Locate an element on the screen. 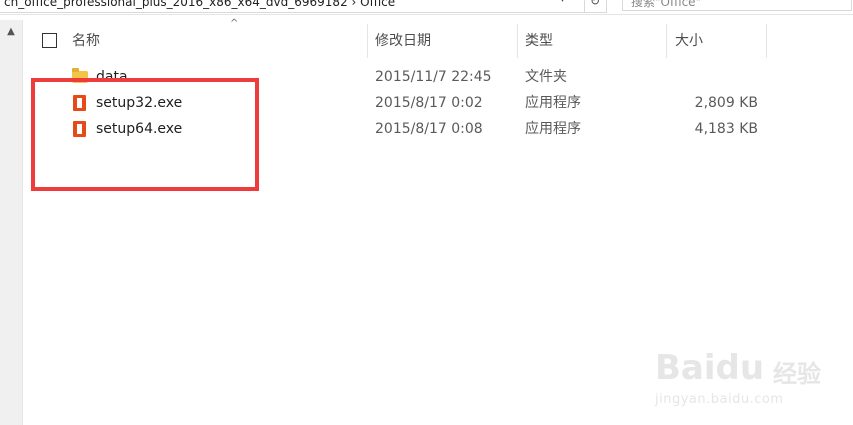 This screenshot has height=425, width=853. refresh-icon: ↻ is located at coordinates (595, 6).